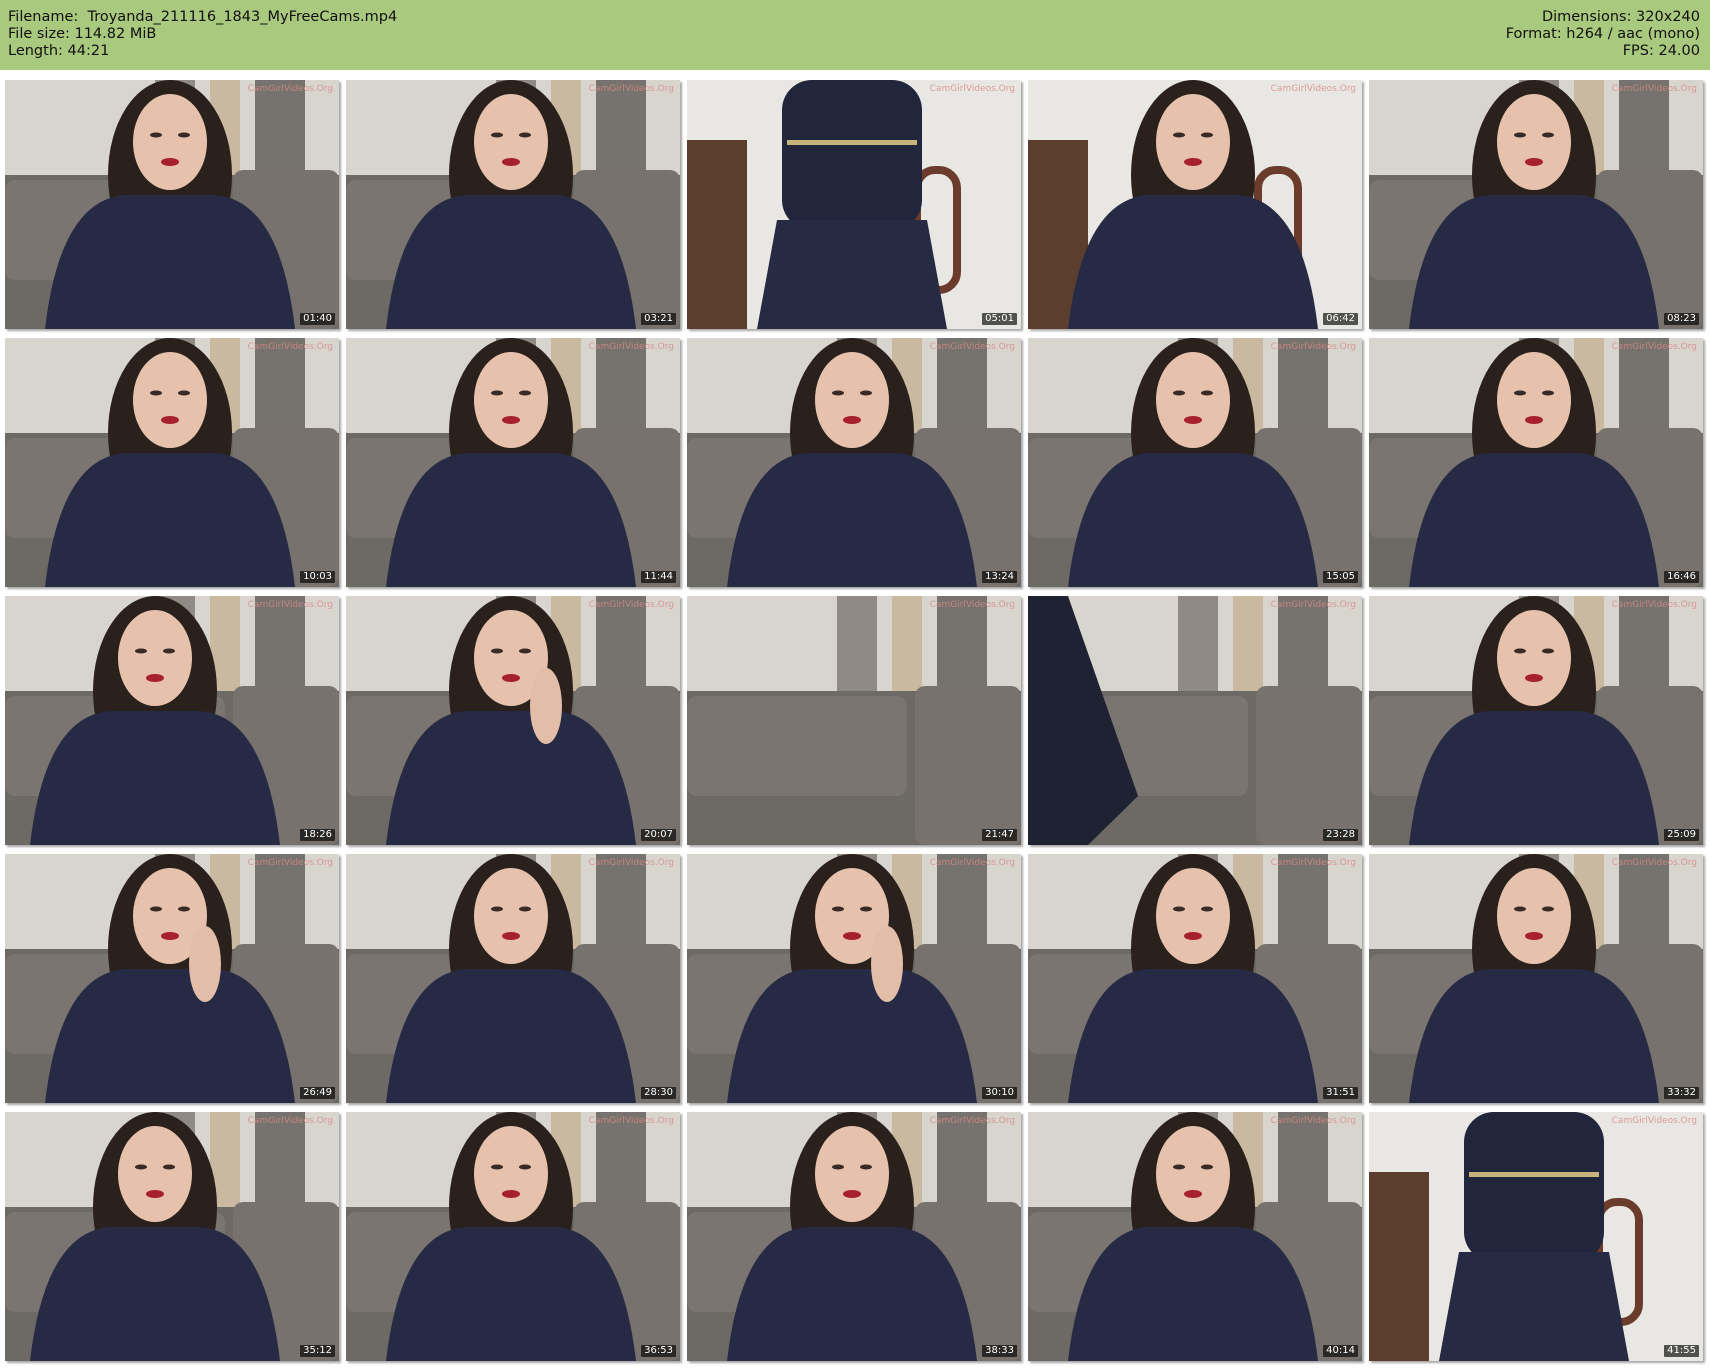 The image size is (1710, 1370). I want to click on thumbnail-timestamp: 03:21, so click(658, 319).